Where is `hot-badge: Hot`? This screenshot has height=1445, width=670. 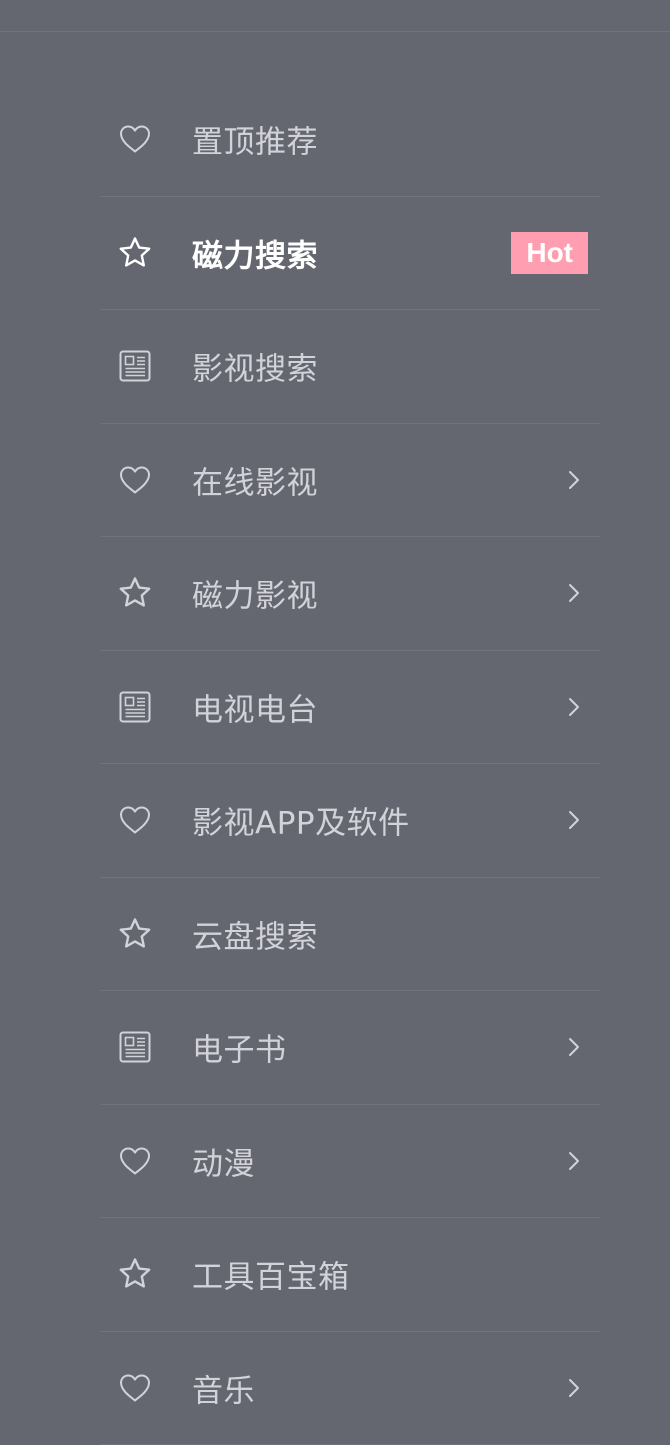
hot-badge: Hot is located at coordinates (549, 253).